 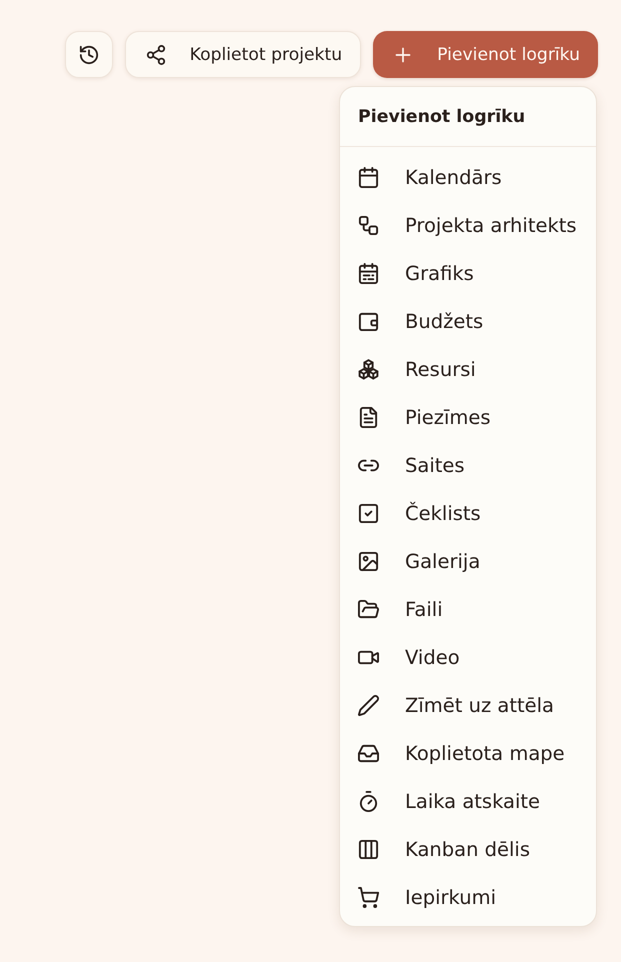 What do you see at coordinates (368, 801) in the screenshot?
I see `stopwatch-icon` at bounding box center [368, 801].